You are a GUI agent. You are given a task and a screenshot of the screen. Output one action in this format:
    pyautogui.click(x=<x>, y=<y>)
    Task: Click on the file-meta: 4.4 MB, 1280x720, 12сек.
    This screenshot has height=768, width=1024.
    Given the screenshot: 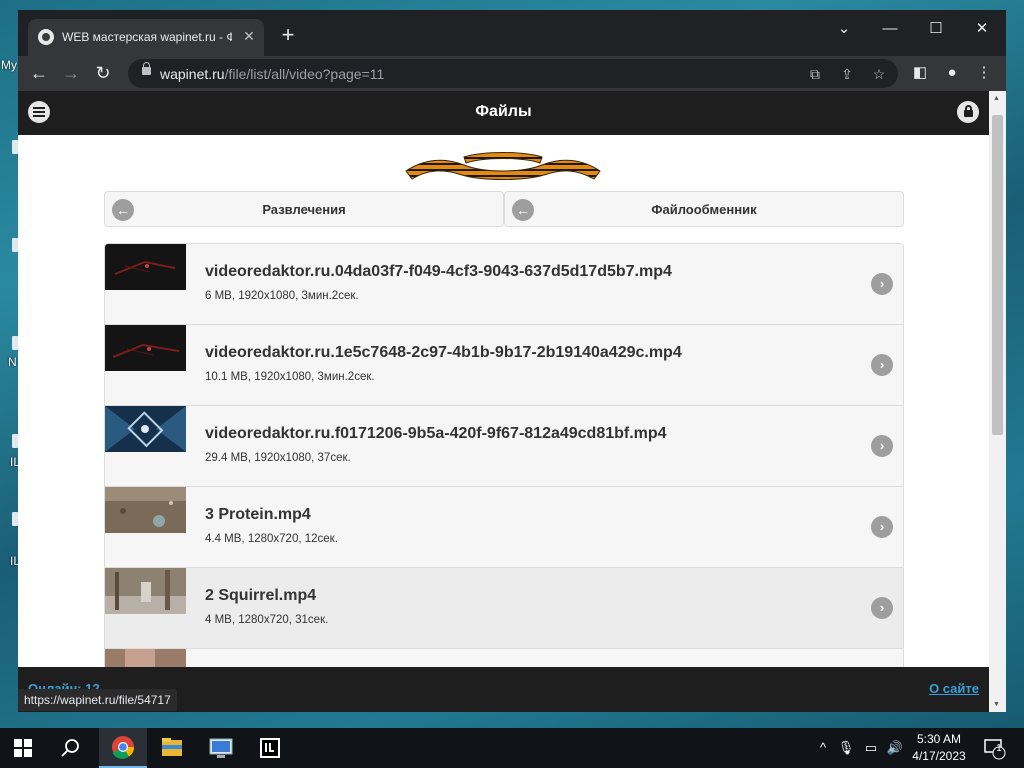 What is the action you would take?
    pyautogui.click(x=271, y=539)
    